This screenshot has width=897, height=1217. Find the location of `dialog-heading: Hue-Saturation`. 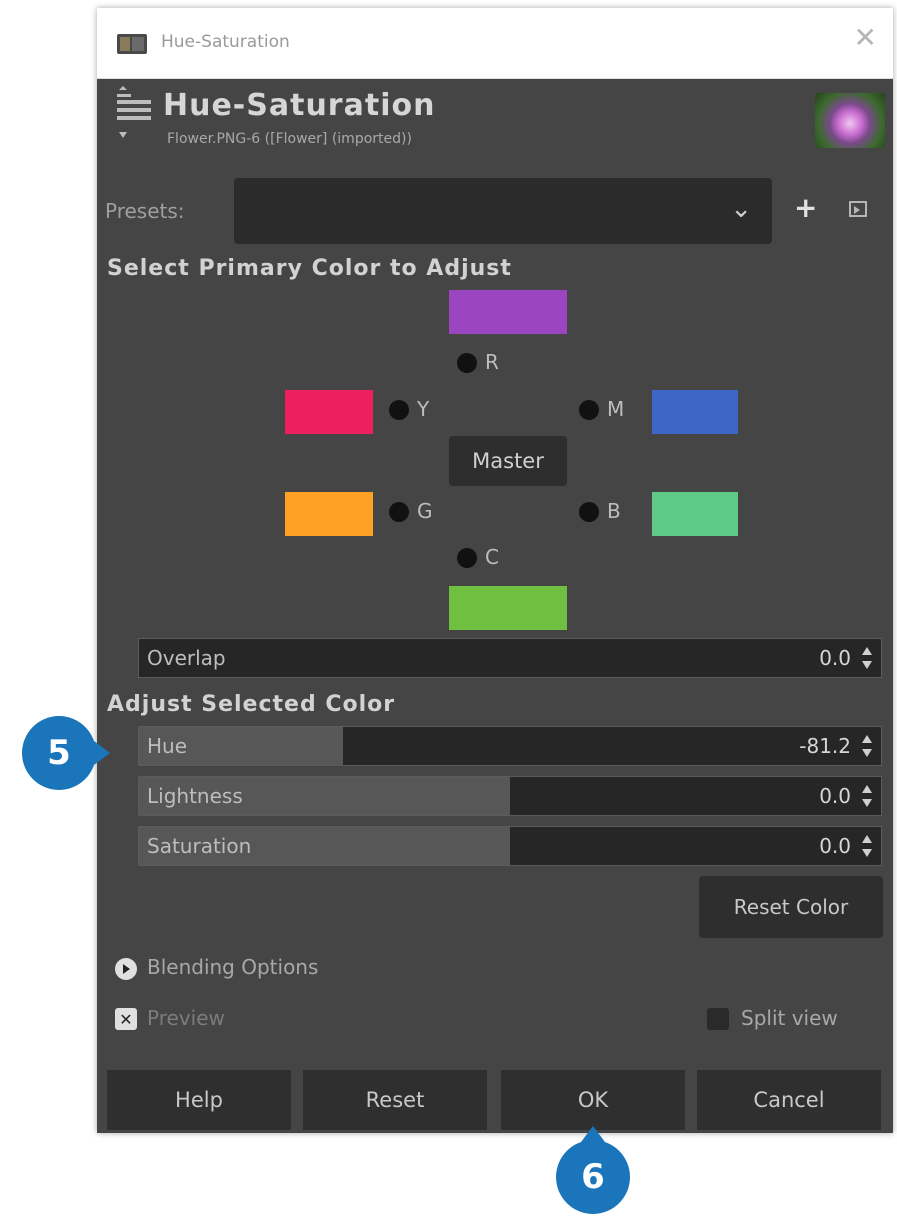

dialog-heading: Hue-Saturation is located at coordinates (299, 105).